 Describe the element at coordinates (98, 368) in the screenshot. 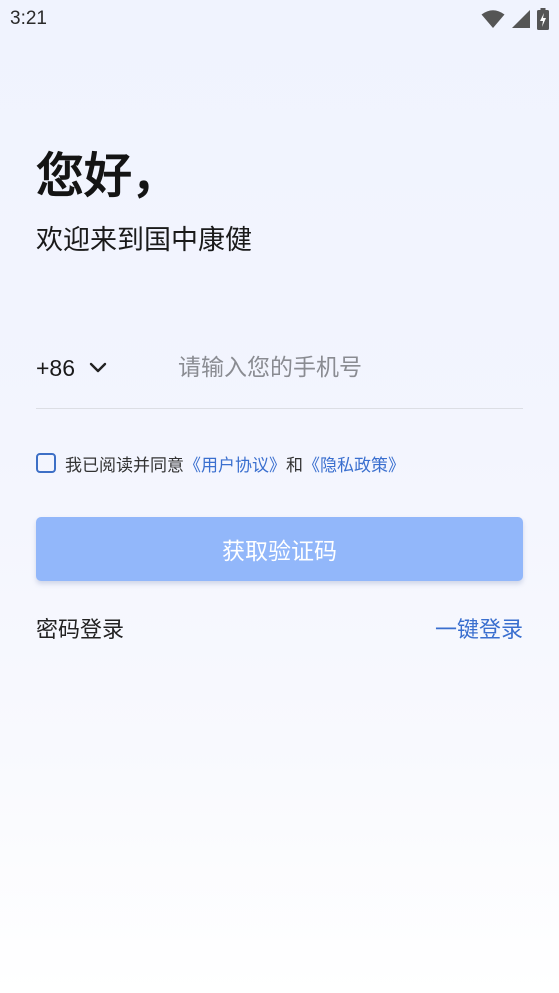

I see `chevron-down-icon` at that location.